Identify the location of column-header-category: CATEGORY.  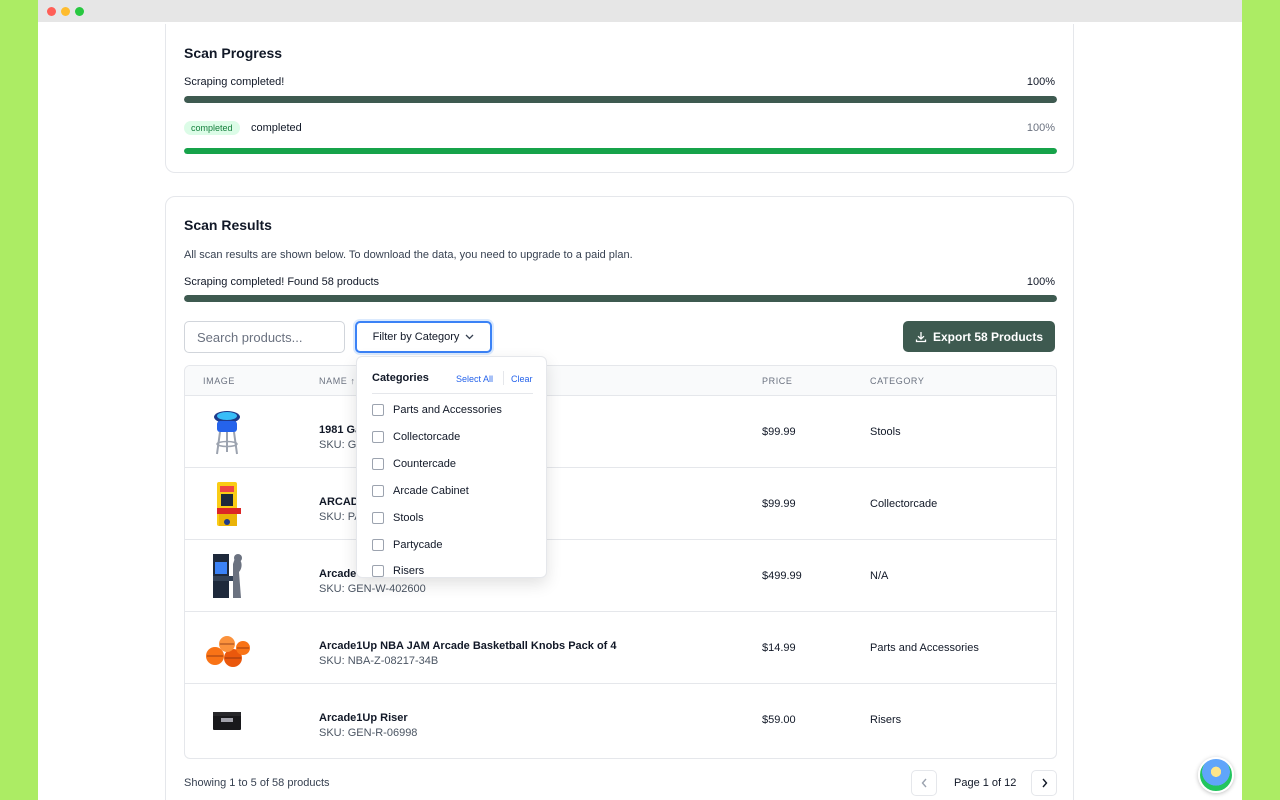
(897, 381).